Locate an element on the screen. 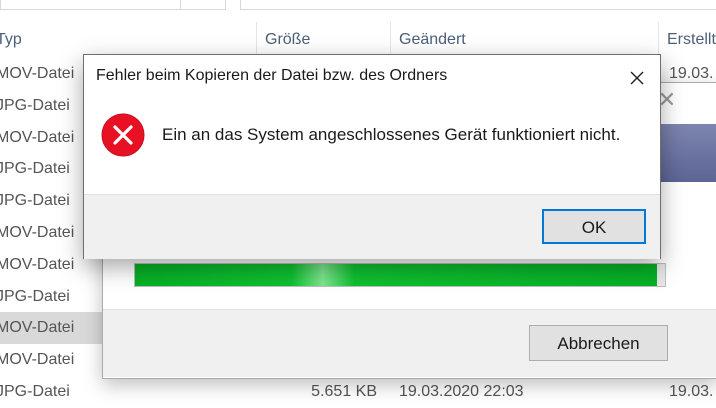 The height and width of the screenshot is (408, 716). progress-bar-fill is located at coordinates (396, 275).